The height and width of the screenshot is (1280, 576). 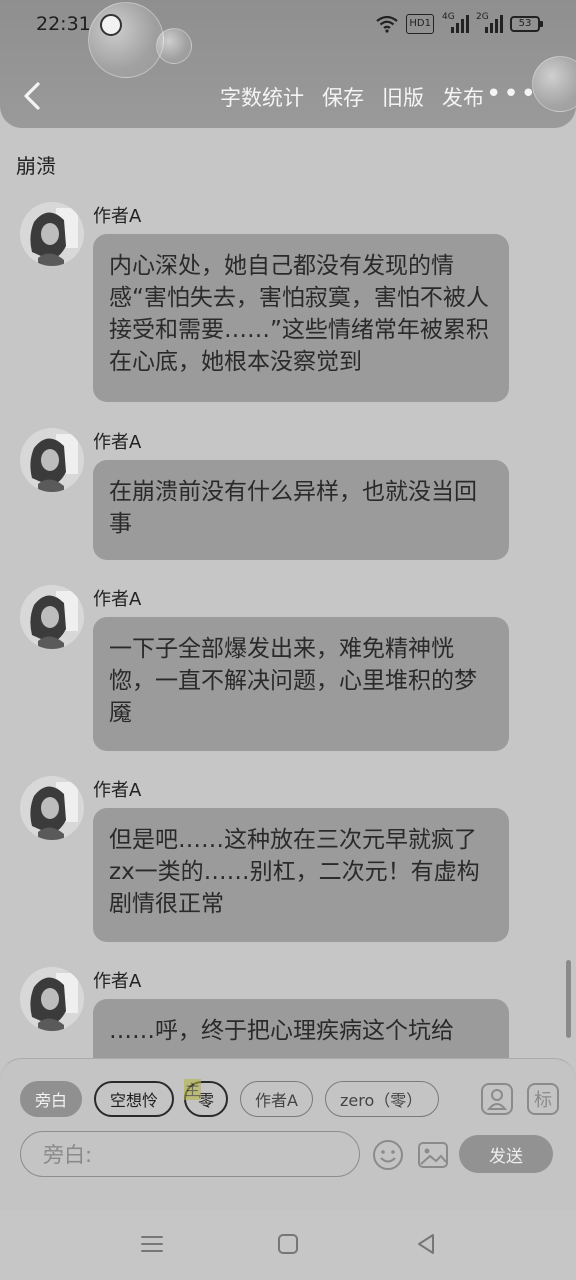 I want to click on save-button: 保存, so click(x=343, y=97).